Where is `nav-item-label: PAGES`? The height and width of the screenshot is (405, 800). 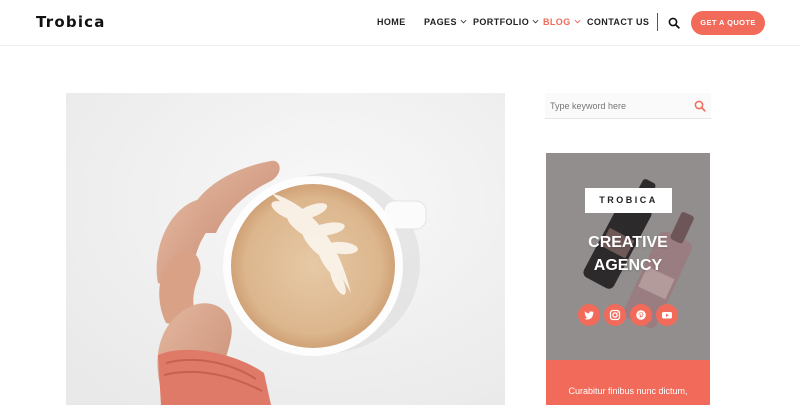
nav-item-label: PAGES is located at coordinates (440, 22).